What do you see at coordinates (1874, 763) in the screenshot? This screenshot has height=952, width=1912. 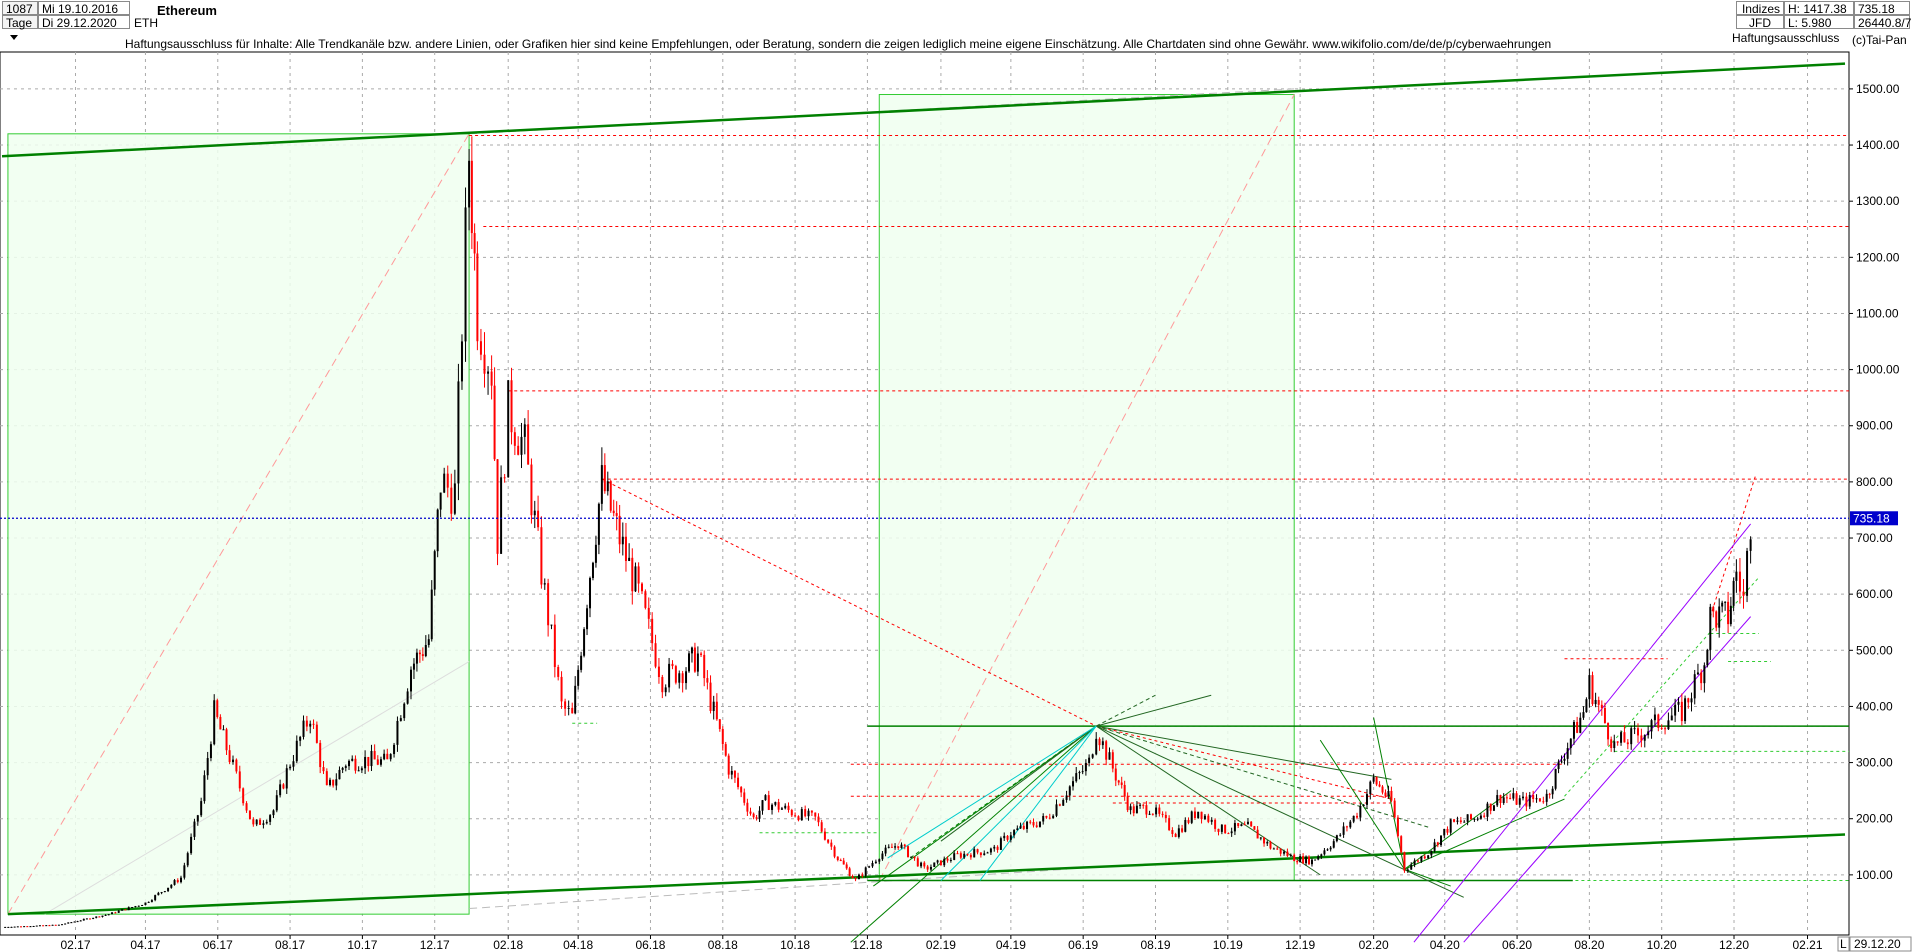 I see `y-tick-label: 300.00` at bounding box center [1874, 763].